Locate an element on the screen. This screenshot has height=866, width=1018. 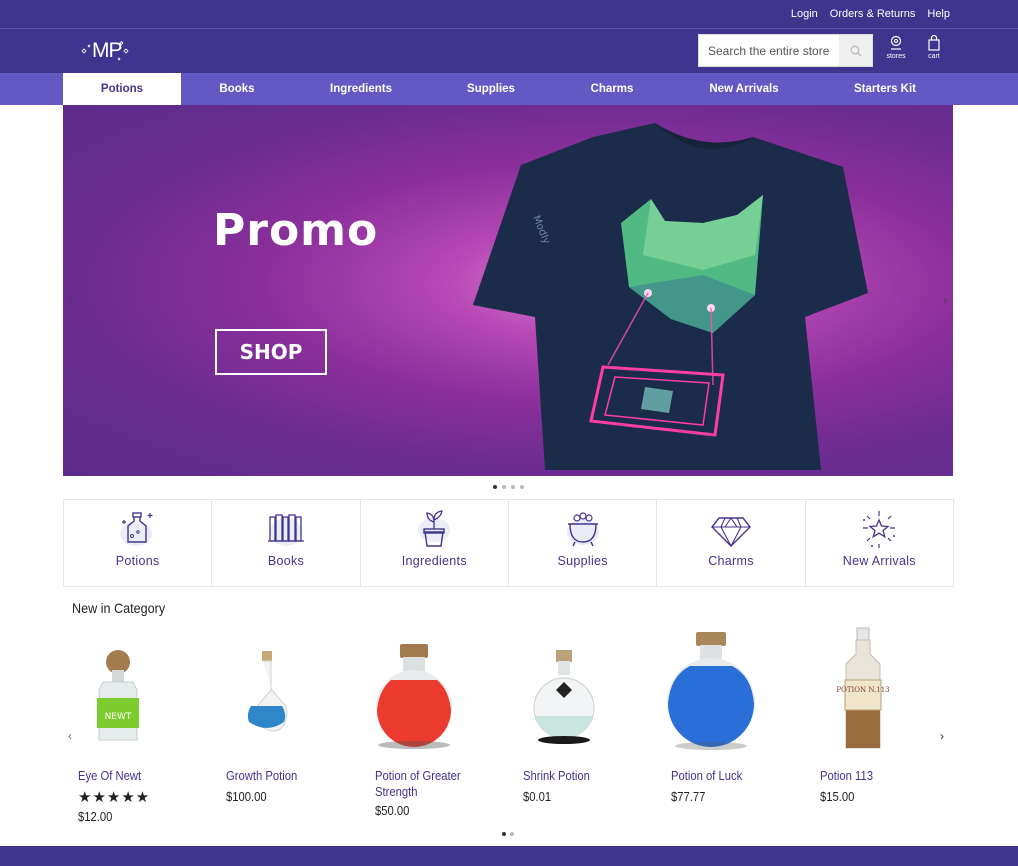
search-icon is located at coordinates (855, 50).